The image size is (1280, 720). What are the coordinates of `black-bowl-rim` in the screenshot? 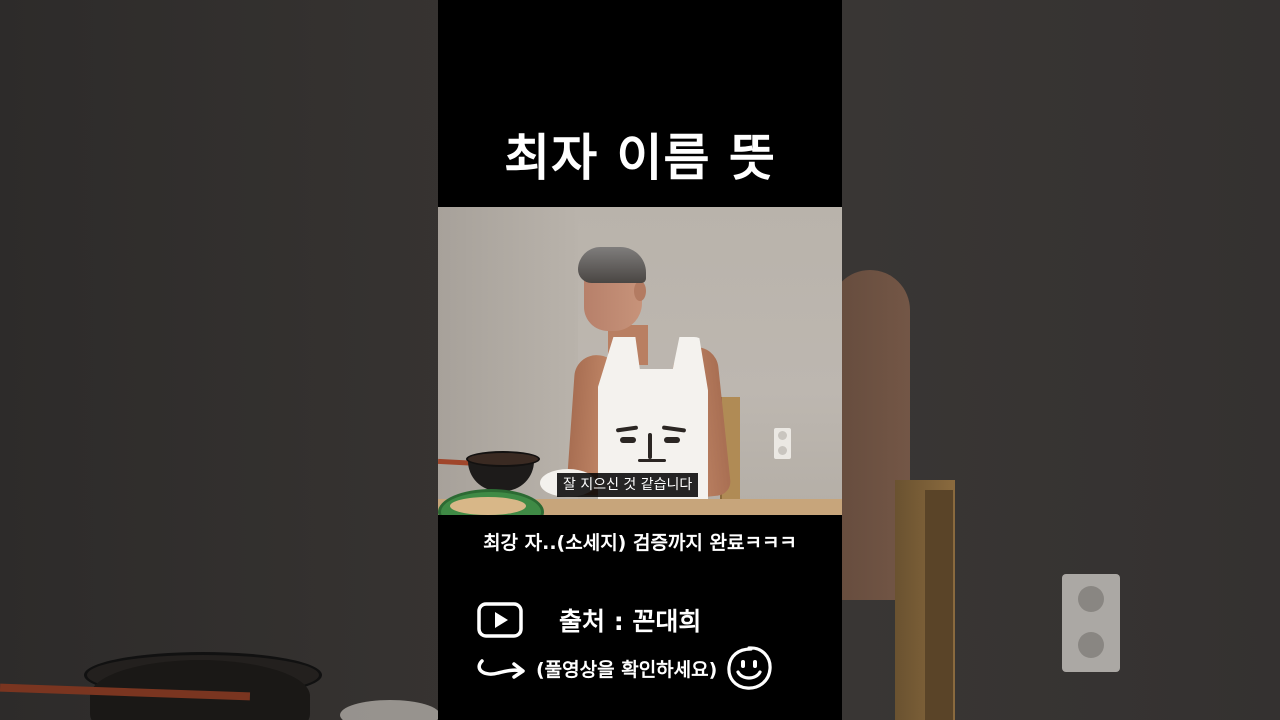 It's located at (503, 459).